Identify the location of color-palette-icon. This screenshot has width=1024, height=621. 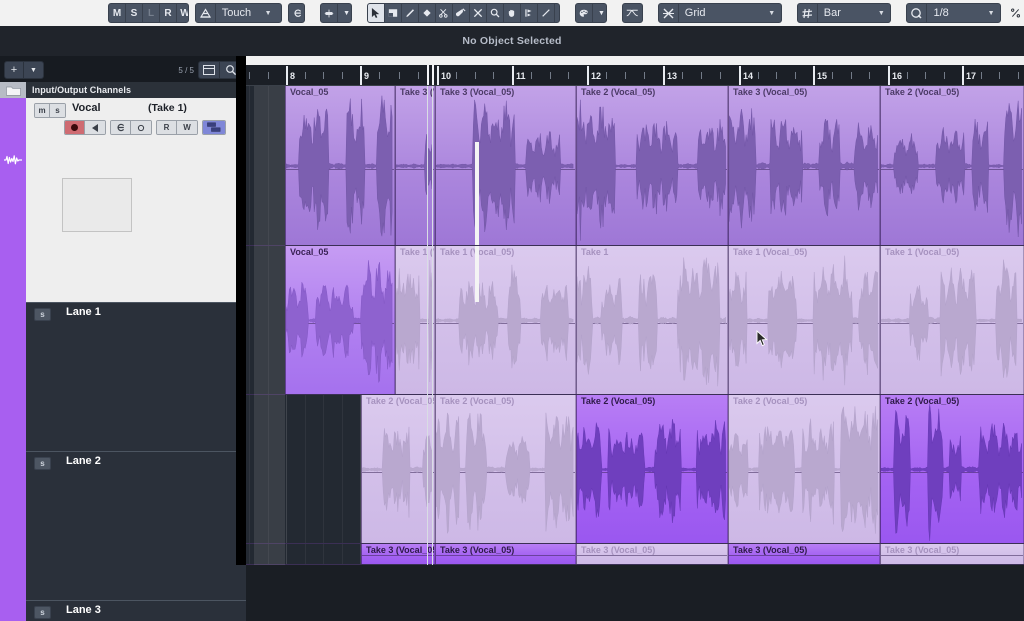
(584, 13).